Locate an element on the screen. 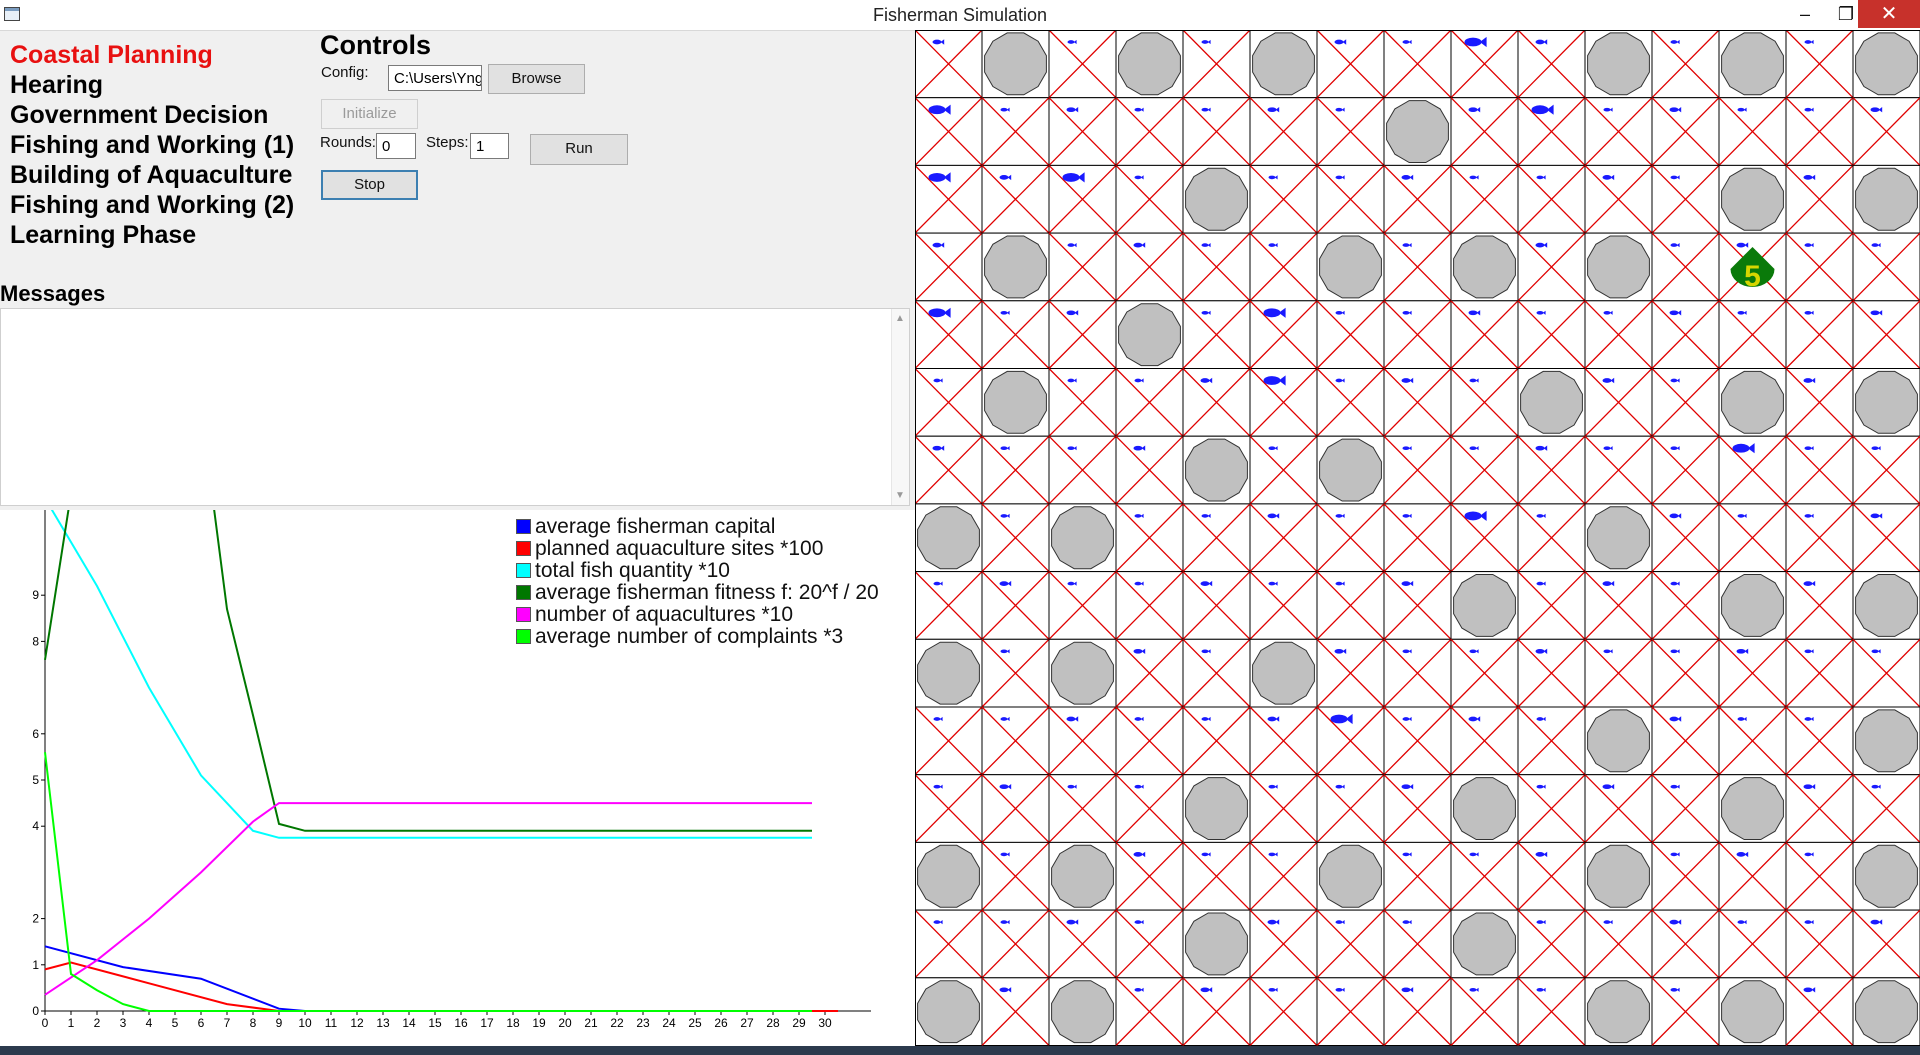 The width and height of the screenshot is (1920, 1055). scroll-down-icon: ▼ is located at coordinates (900, 495).